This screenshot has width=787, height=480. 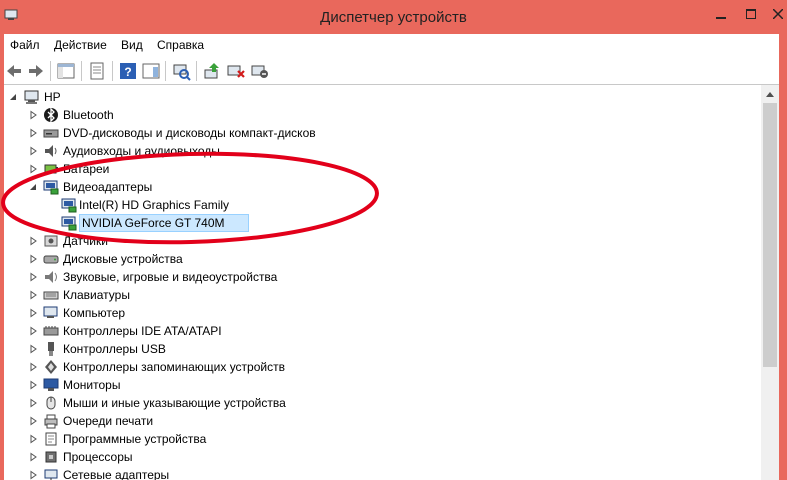 I want to click on close-button, so click(x=777, y=14).